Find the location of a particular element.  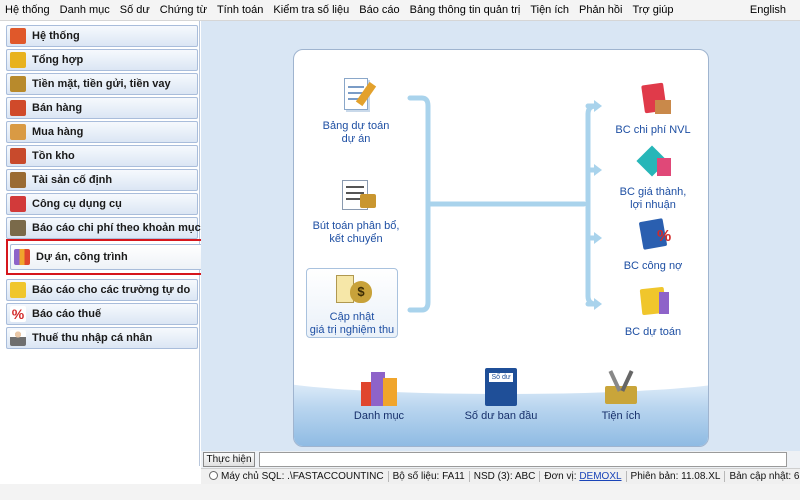

buildings-icon is located at coordinates (22, 257).